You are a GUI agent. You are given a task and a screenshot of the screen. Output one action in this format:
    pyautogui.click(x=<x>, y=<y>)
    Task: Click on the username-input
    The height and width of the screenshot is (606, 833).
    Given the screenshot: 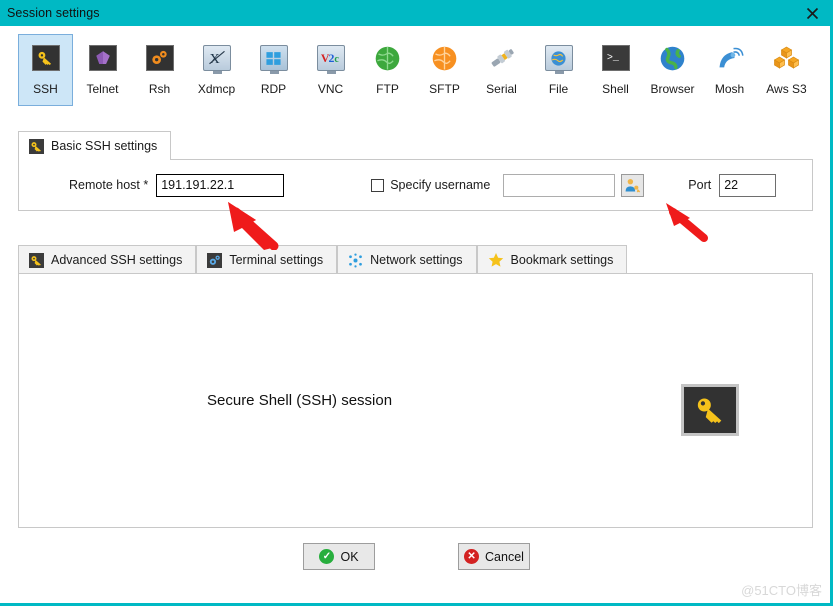 What is the action you would take?
    pyautogui.click(x=559, y=185)
    